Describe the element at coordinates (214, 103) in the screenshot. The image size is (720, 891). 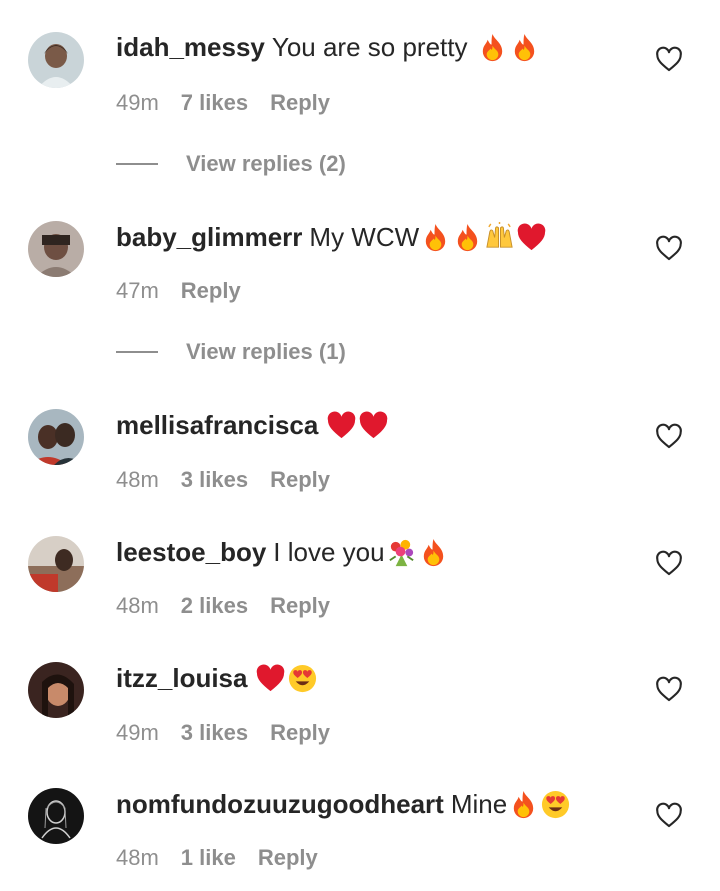
I see `likes-count: 7 likes` at that location.